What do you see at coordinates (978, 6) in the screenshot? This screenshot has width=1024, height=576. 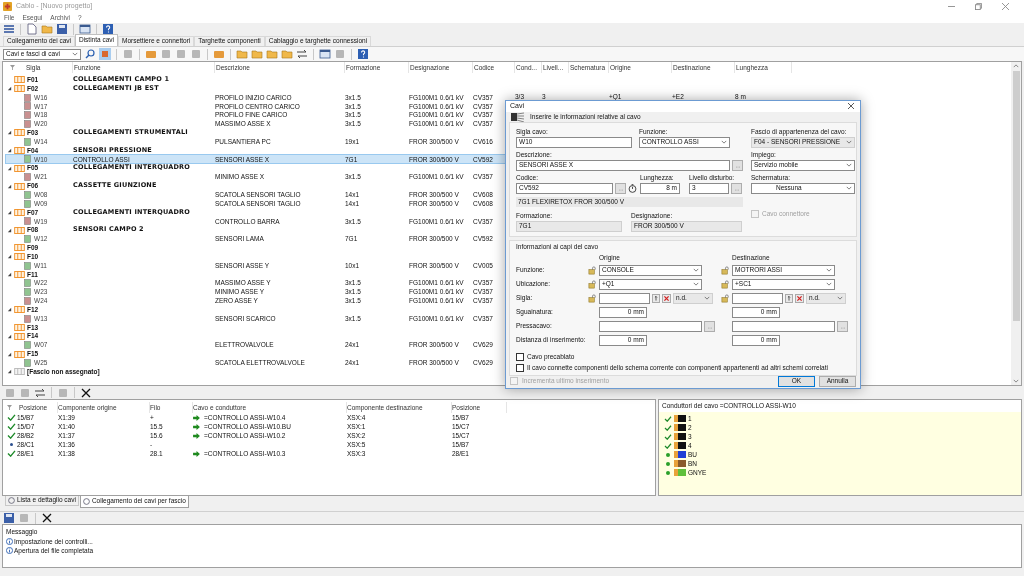 I see `restore-icon` at bounding box center [978, 6].